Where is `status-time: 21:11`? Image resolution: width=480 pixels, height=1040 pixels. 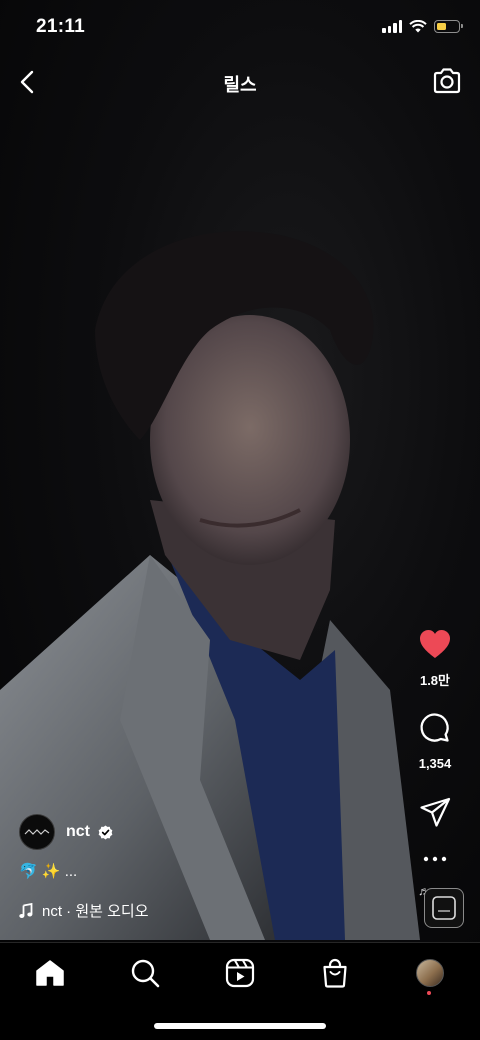
status-time: 21:11 is located at coordinates (61, 26).